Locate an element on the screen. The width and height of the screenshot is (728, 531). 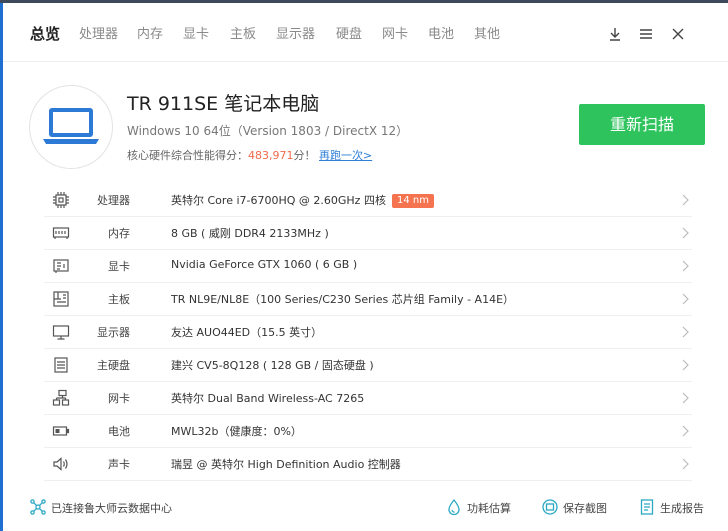
hardware-value: 英特尔 Core i7-6700HQ @ 2.60GHz 四核 14 nm is located at coordinates (302, 200).